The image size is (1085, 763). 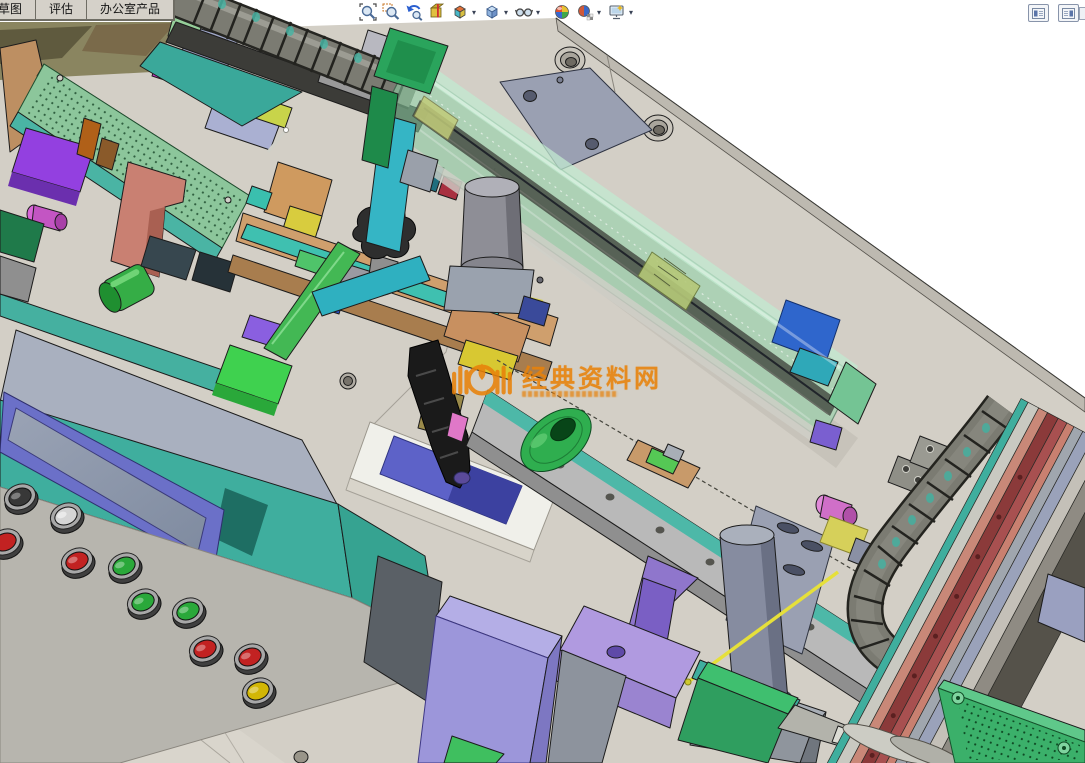 I want to click on view-settings-icon, so click(x=616, y=12).